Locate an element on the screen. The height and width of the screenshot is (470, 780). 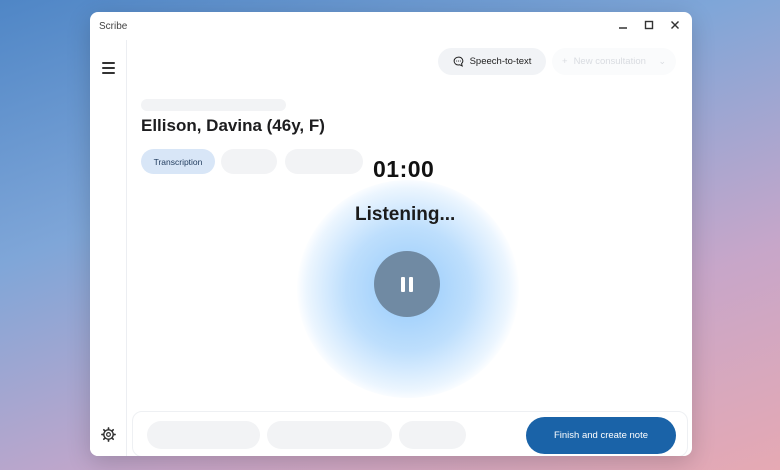
finish-and-create-note-button: Finish and create note is located at coordinates (601, 435).